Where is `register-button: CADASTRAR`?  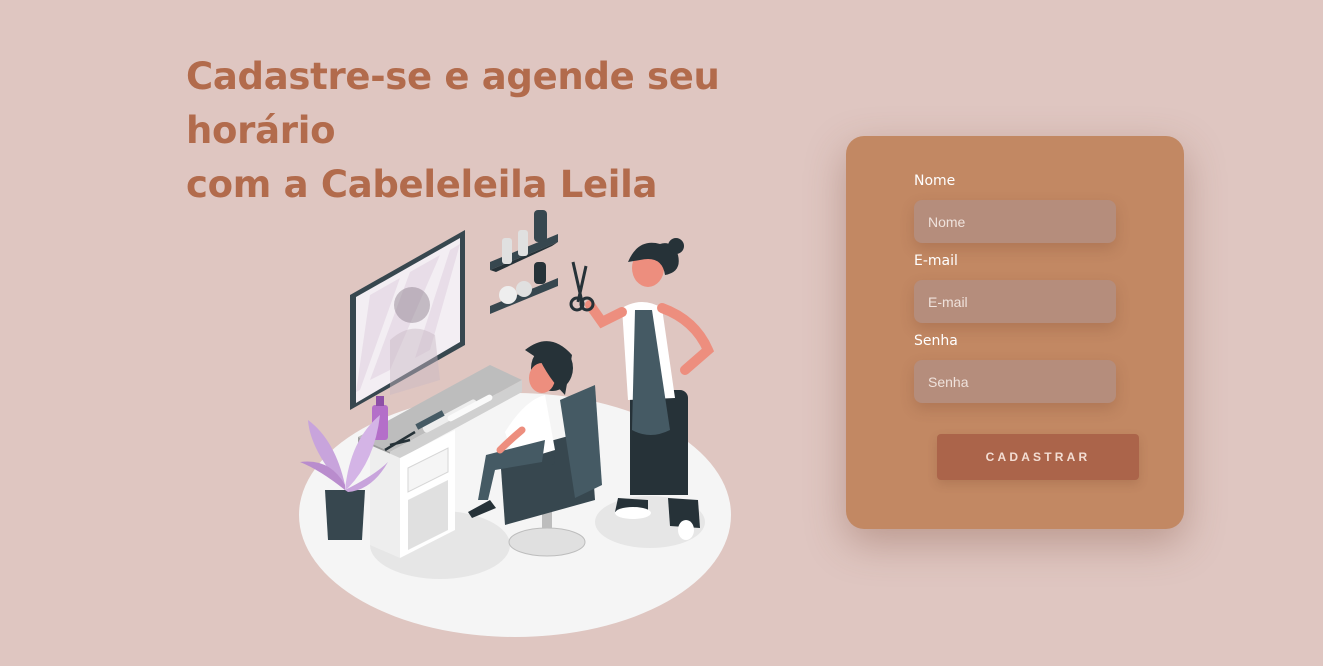
register-button: CADASTRAR is located at coordinates (1038, 457).